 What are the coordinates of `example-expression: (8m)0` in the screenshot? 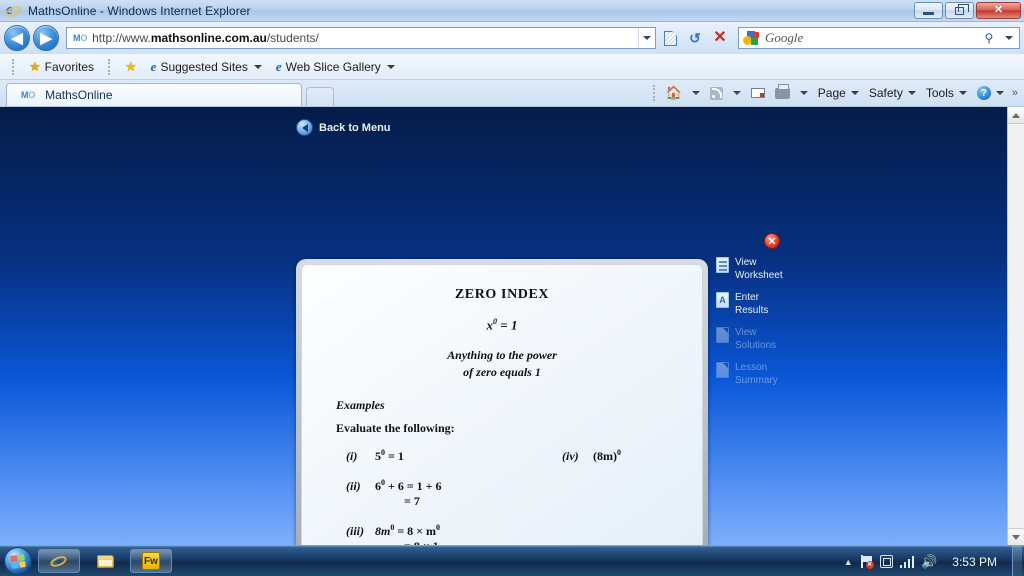 It's located at (607, 456).